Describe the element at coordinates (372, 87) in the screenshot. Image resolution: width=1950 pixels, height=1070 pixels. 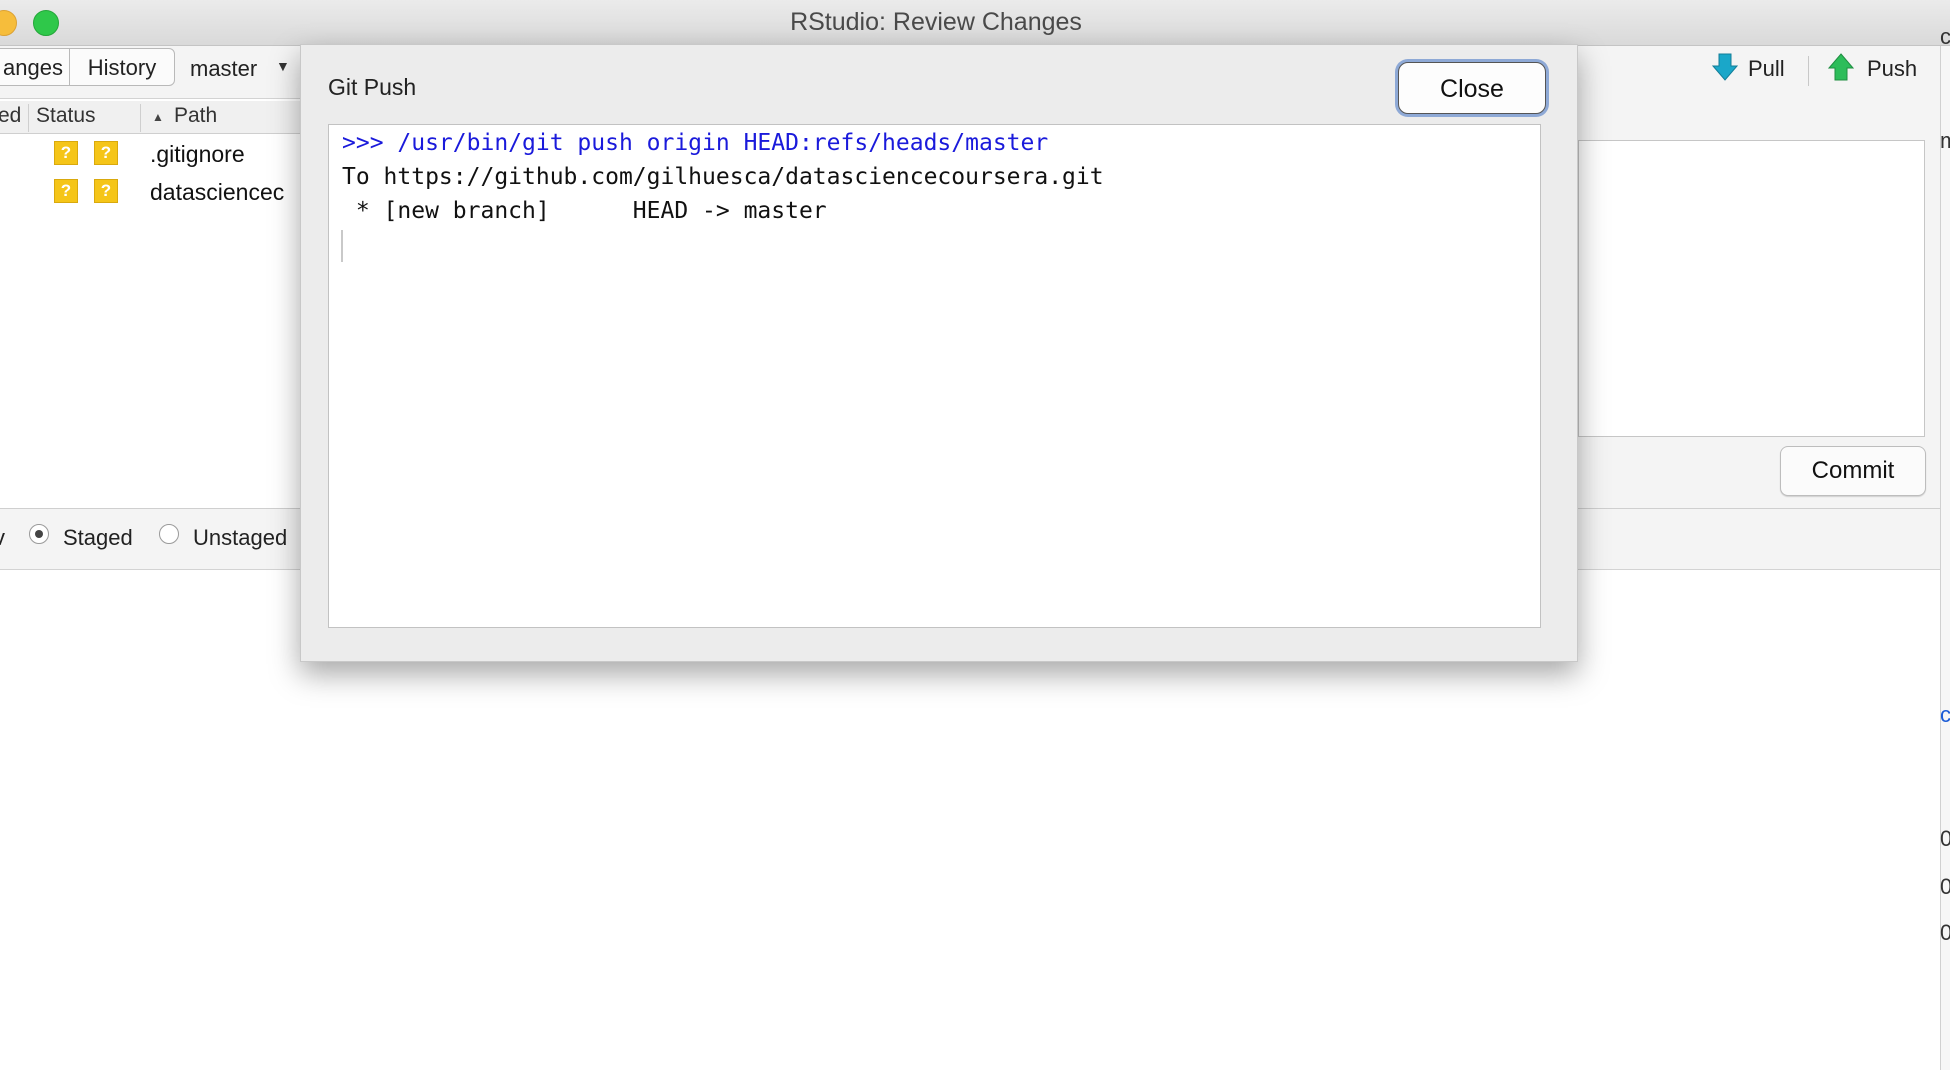
I see `dialog-title: Git Push` at that location.